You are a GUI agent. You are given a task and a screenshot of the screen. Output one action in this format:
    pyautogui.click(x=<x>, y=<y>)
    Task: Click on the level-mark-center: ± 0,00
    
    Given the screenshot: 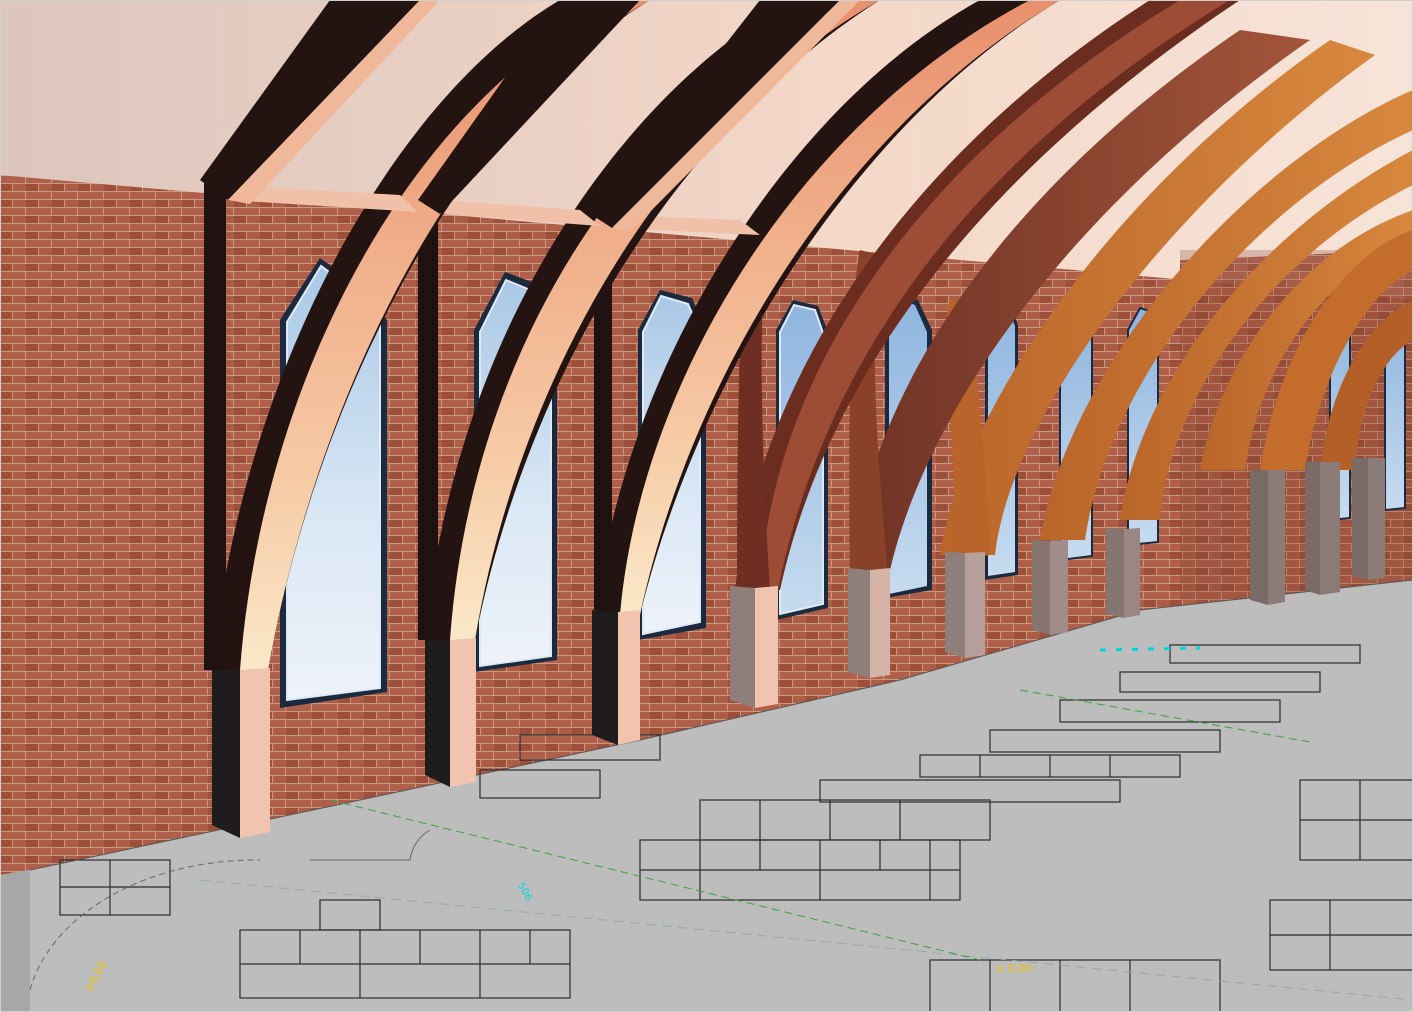 What is the action you would take?
    pyautogui.click(x=1013, y=968)
    